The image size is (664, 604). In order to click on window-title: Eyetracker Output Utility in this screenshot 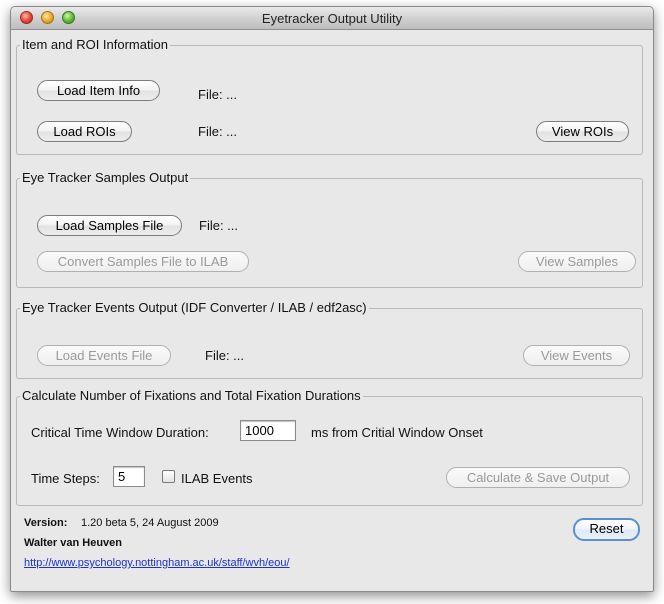, I will do `click(332, 18)`.